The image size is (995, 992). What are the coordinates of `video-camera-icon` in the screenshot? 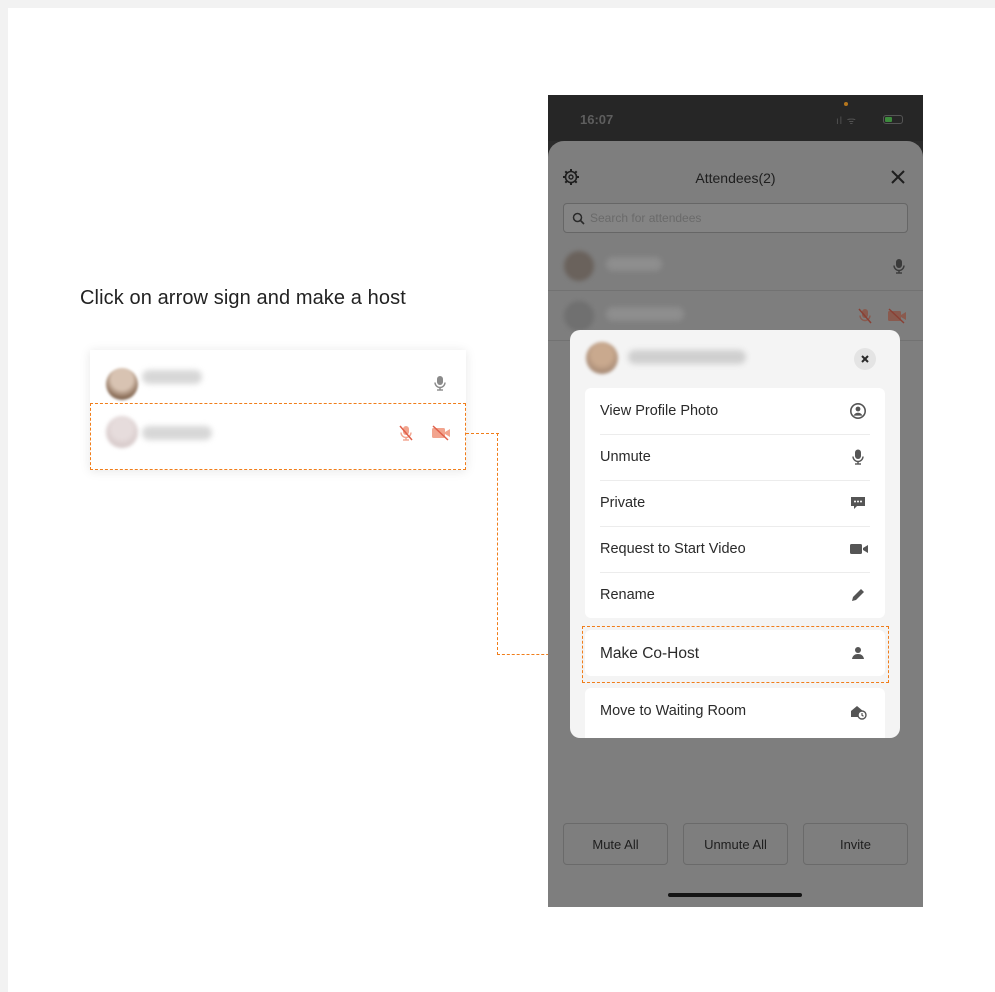 It's located at (859, 549).